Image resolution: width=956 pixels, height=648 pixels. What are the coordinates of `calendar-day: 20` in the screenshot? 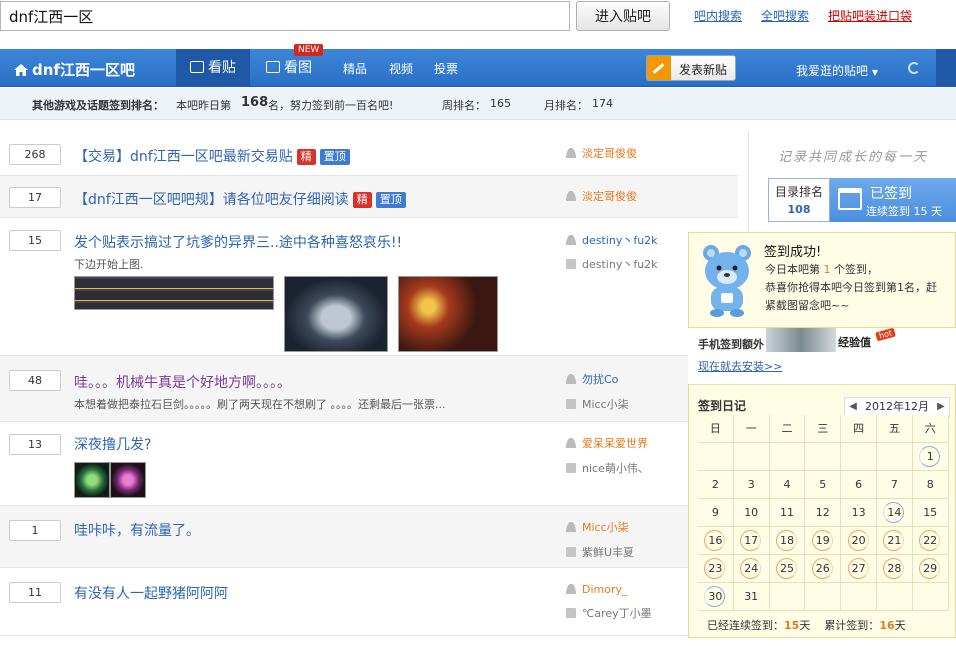 It's located at (859, 541).